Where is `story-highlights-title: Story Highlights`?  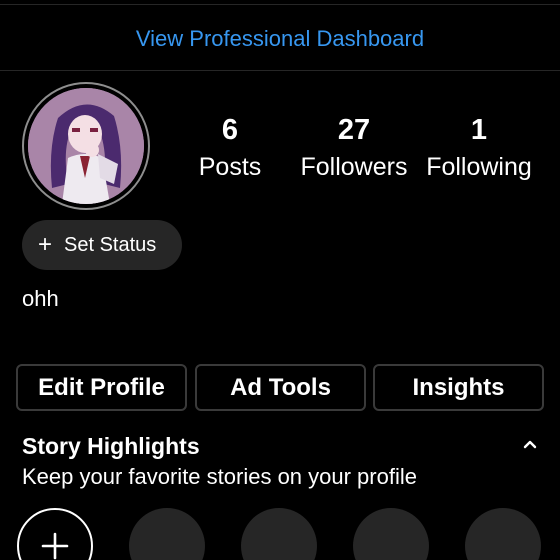 story-highlights-title: Story Highlights is located at coordinates (111, 446).